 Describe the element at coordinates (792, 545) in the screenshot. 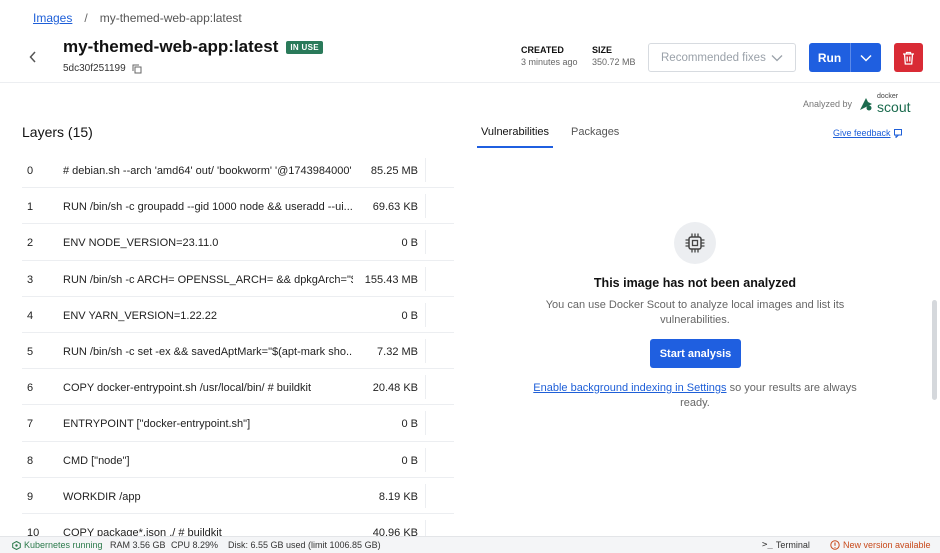

I see `terminal-label: Terminal` at that location.